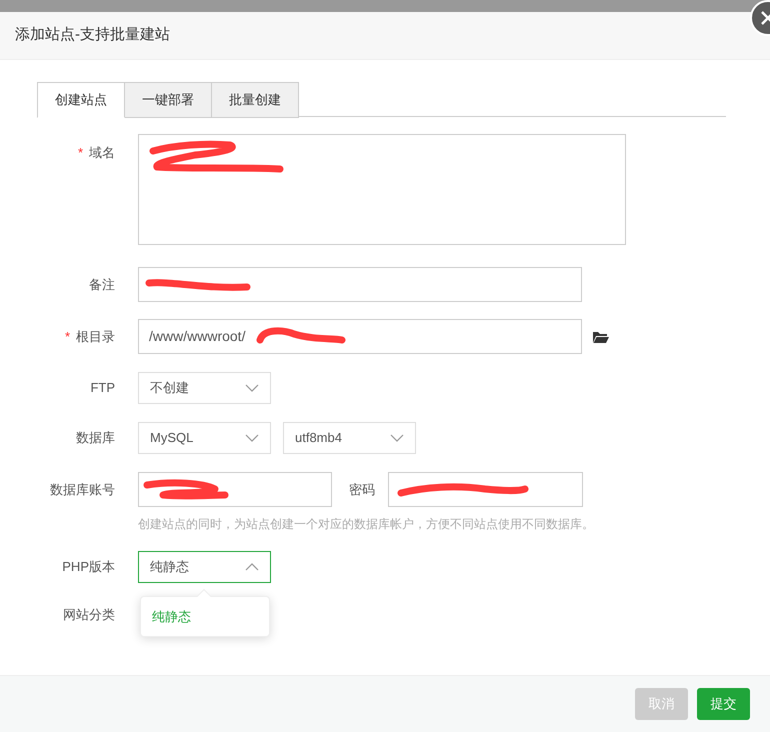 This screenshot has width=770, height=732. What do you see at coordinates (349, 438) in the screenshot?
I see `select-field: utf8mb4` at bounding box center [349, 438].